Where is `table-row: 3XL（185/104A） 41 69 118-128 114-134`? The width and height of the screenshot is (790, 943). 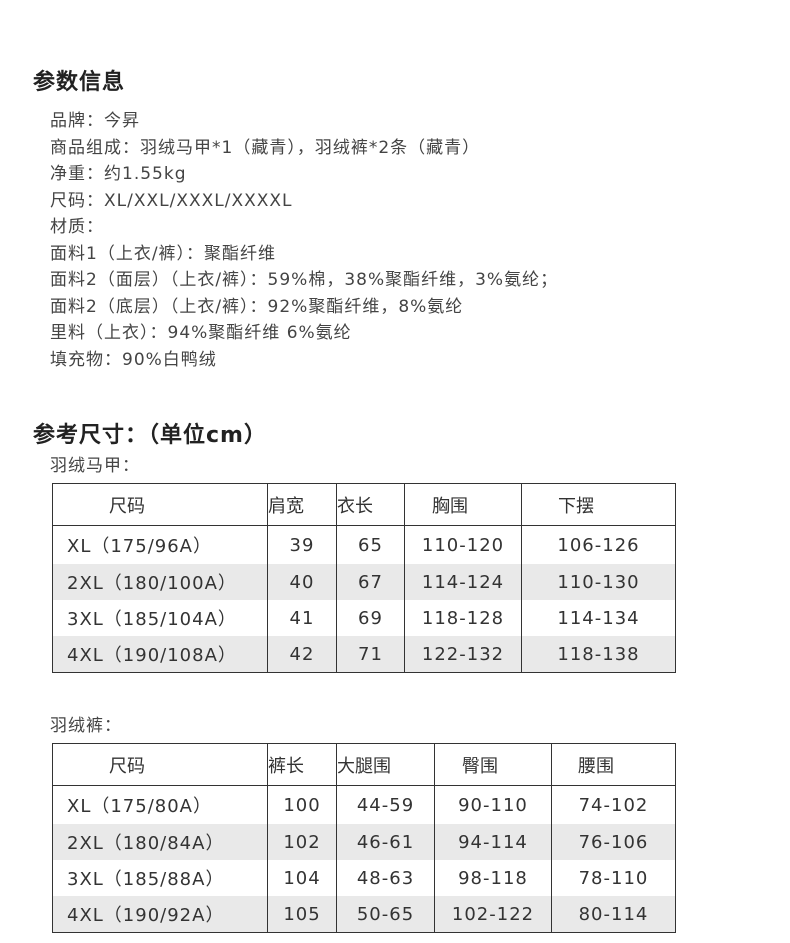
table-row: 3XL（185/104A） 41 69 118-128 114-134 is located at coordinates (364, 618).